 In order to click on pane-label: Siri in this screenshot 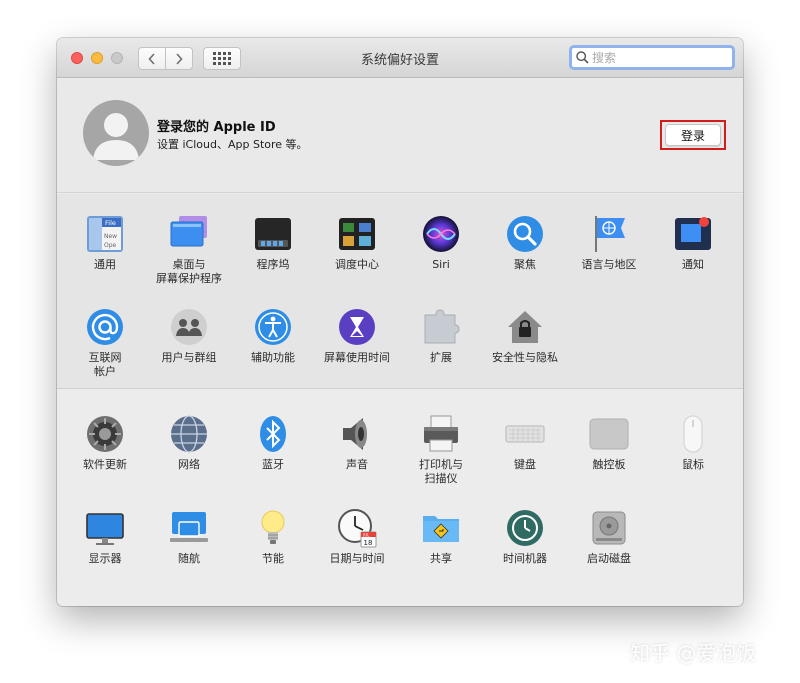, I will do `click(441, 264)`.